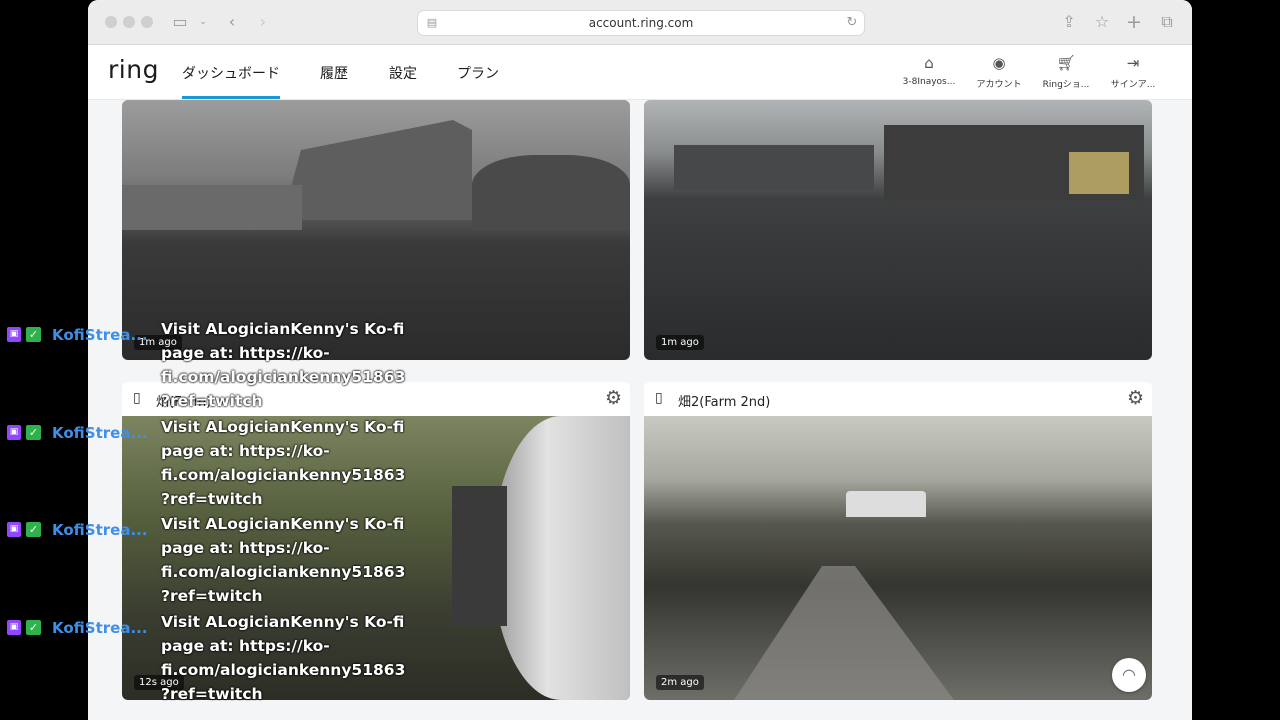 This screenshot has width=1280, height=720. Describe the element at coordinates (551, 192) in the screenshot. I see `bushes-shape` at that location.